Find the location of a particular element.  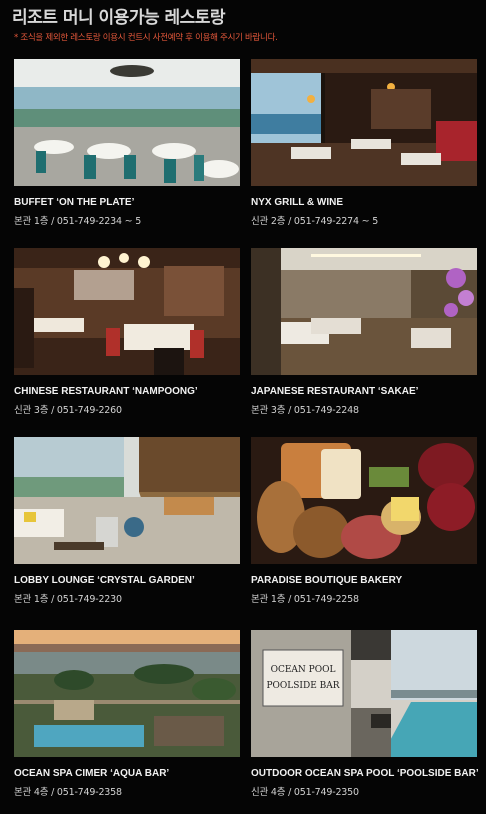

restaurant-location-phone: 본관 1층 / 051-749-2258 is located at coordinates (305, 599).